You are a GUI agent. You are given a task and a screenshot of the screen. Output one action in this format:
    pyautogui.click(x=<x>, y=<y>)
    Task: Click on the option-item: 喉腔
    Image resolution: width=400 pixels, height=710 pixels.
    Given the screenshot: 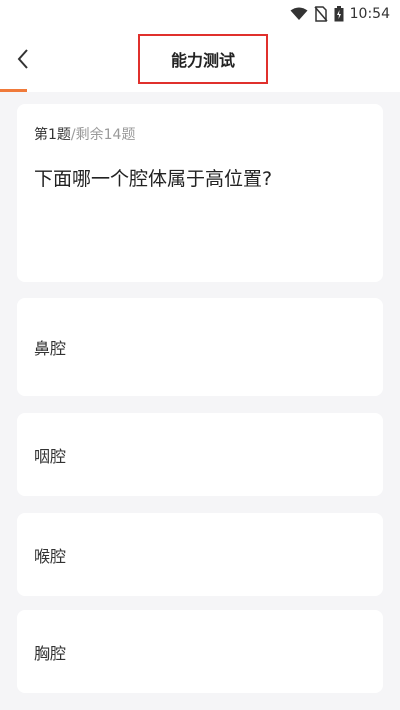 What is the action you would take?
    pyautogui.click(x=200, y=554)
    